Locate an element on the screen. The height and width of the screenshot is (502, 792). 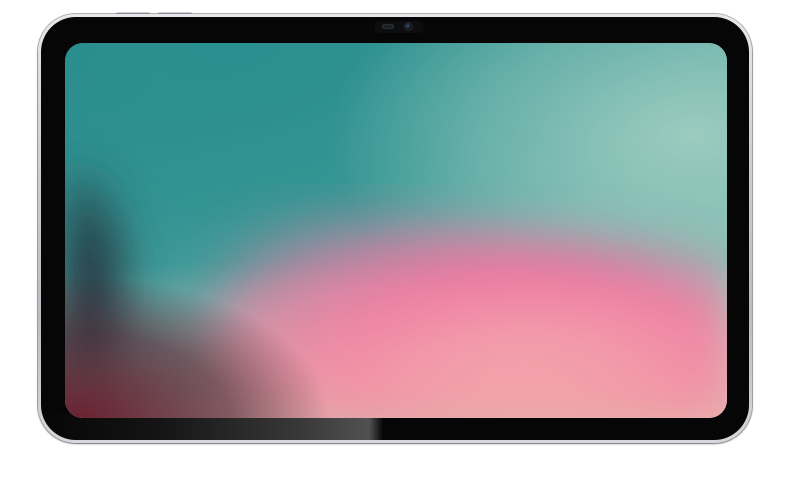
camera-lens-icon is located at coordinates (408, 26).